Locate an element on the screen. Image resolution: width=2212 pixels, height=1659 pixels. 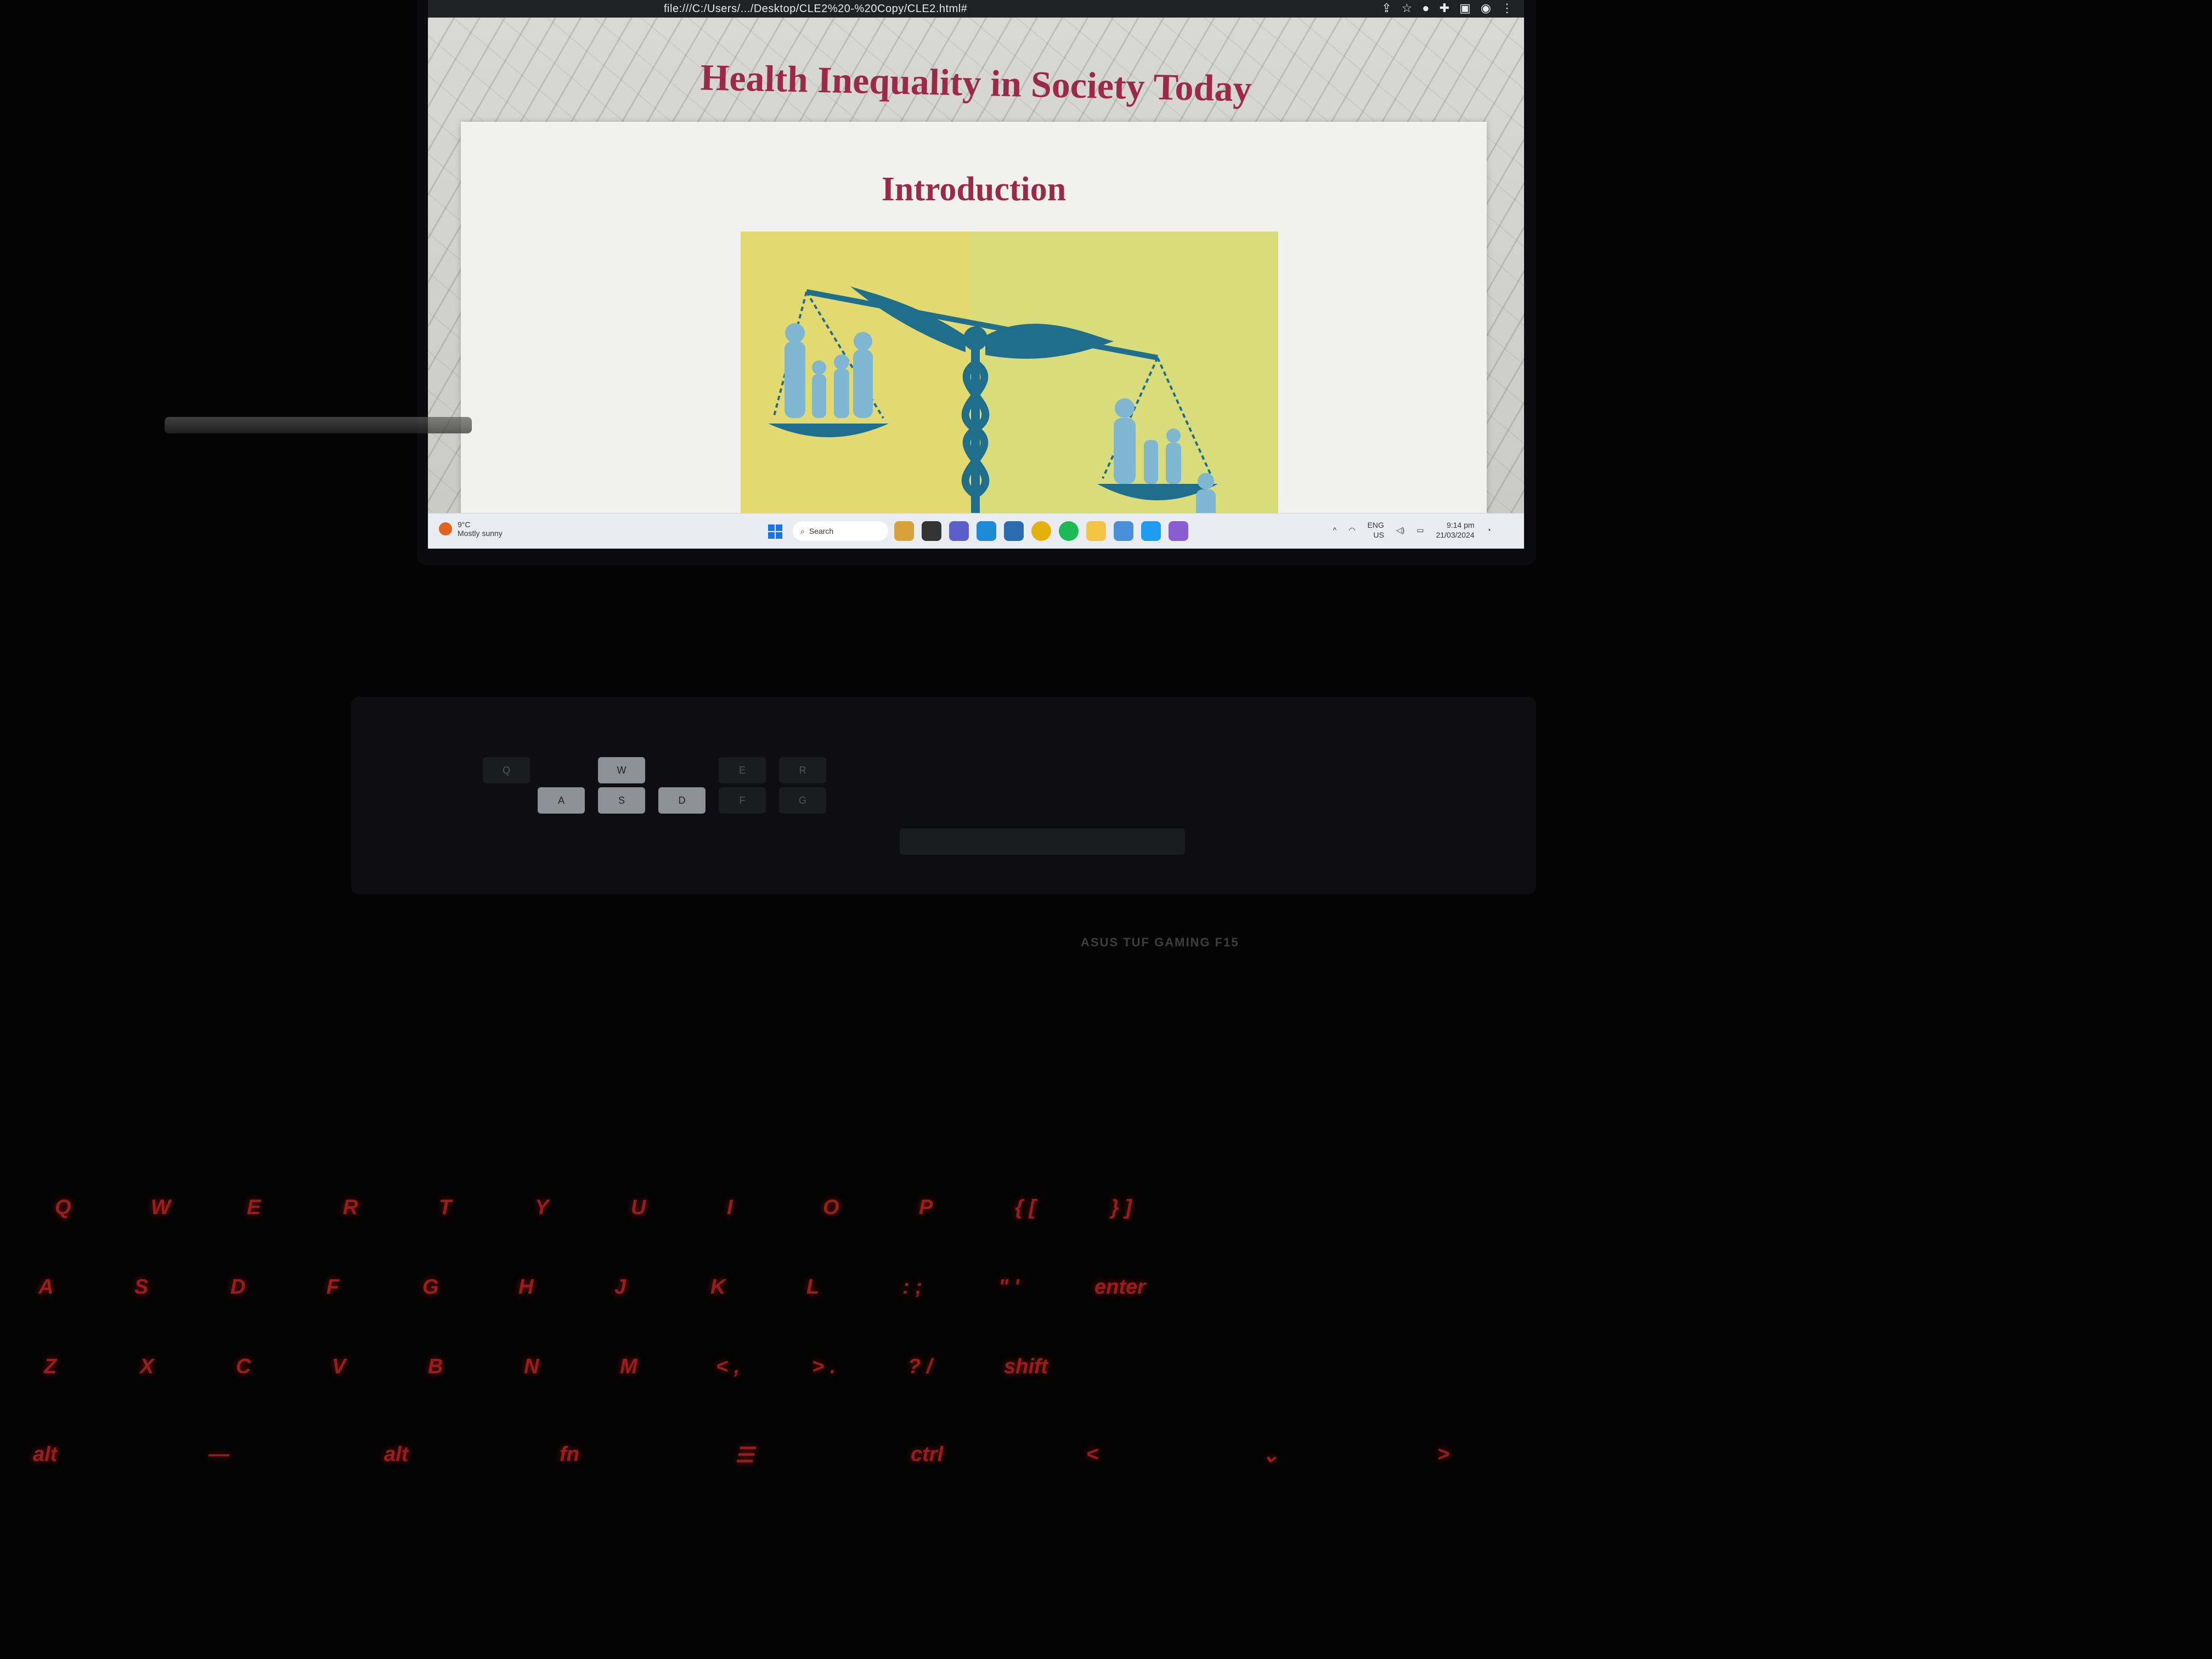
chevron-up-icon: ^ is located at coordinates (1335, 530).